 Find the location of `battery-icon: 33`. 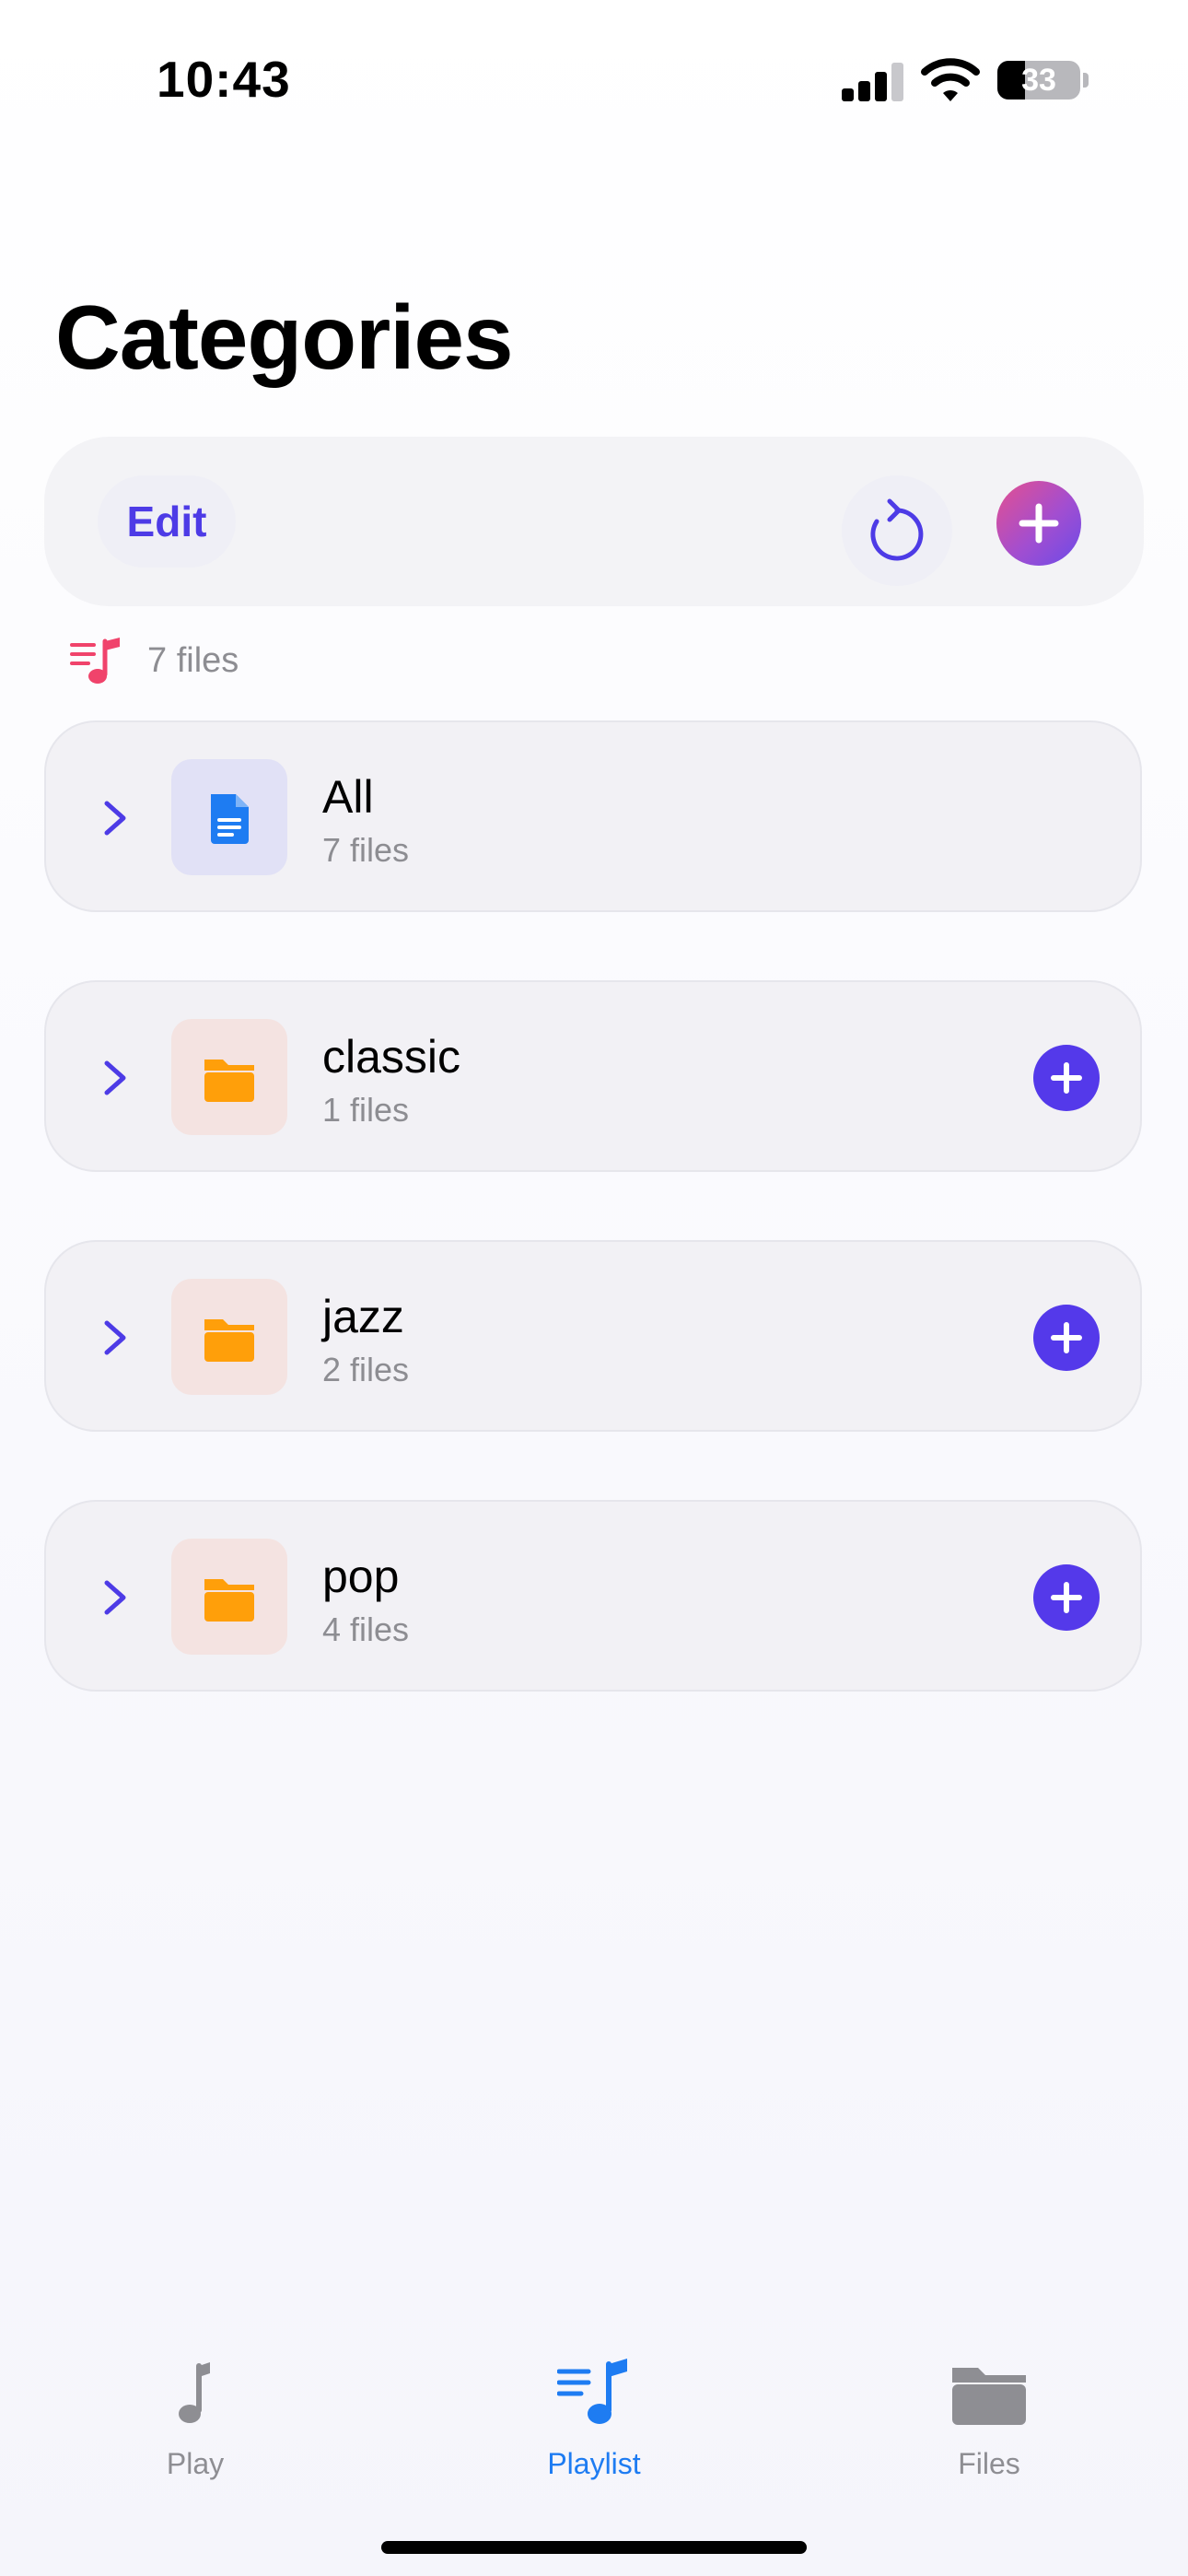

battery-icon: 33 is located at coordinates (1038, 80).